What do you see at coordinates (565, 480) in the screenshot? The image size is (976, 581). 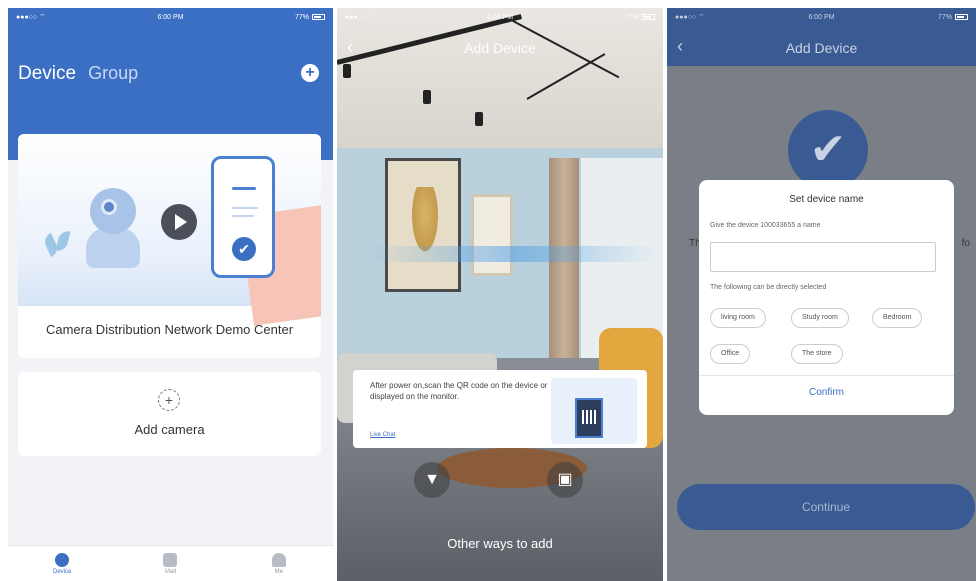 I see `gallery-icon: ▣` at bounding box center [565, 480].